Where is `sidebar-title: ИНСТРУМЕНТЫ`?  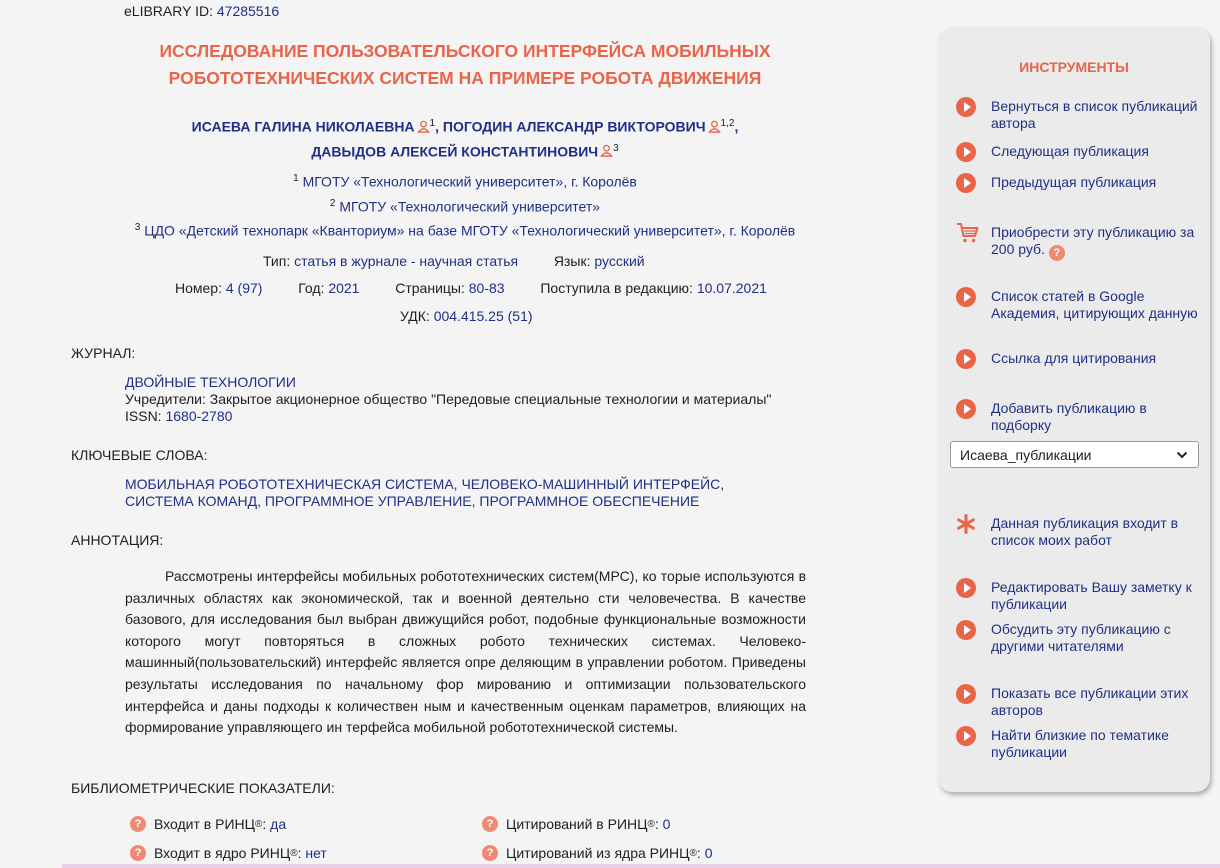
sidebar-title: ИНСТРУМЕНТЫ is located at coordinates (1074, 67).